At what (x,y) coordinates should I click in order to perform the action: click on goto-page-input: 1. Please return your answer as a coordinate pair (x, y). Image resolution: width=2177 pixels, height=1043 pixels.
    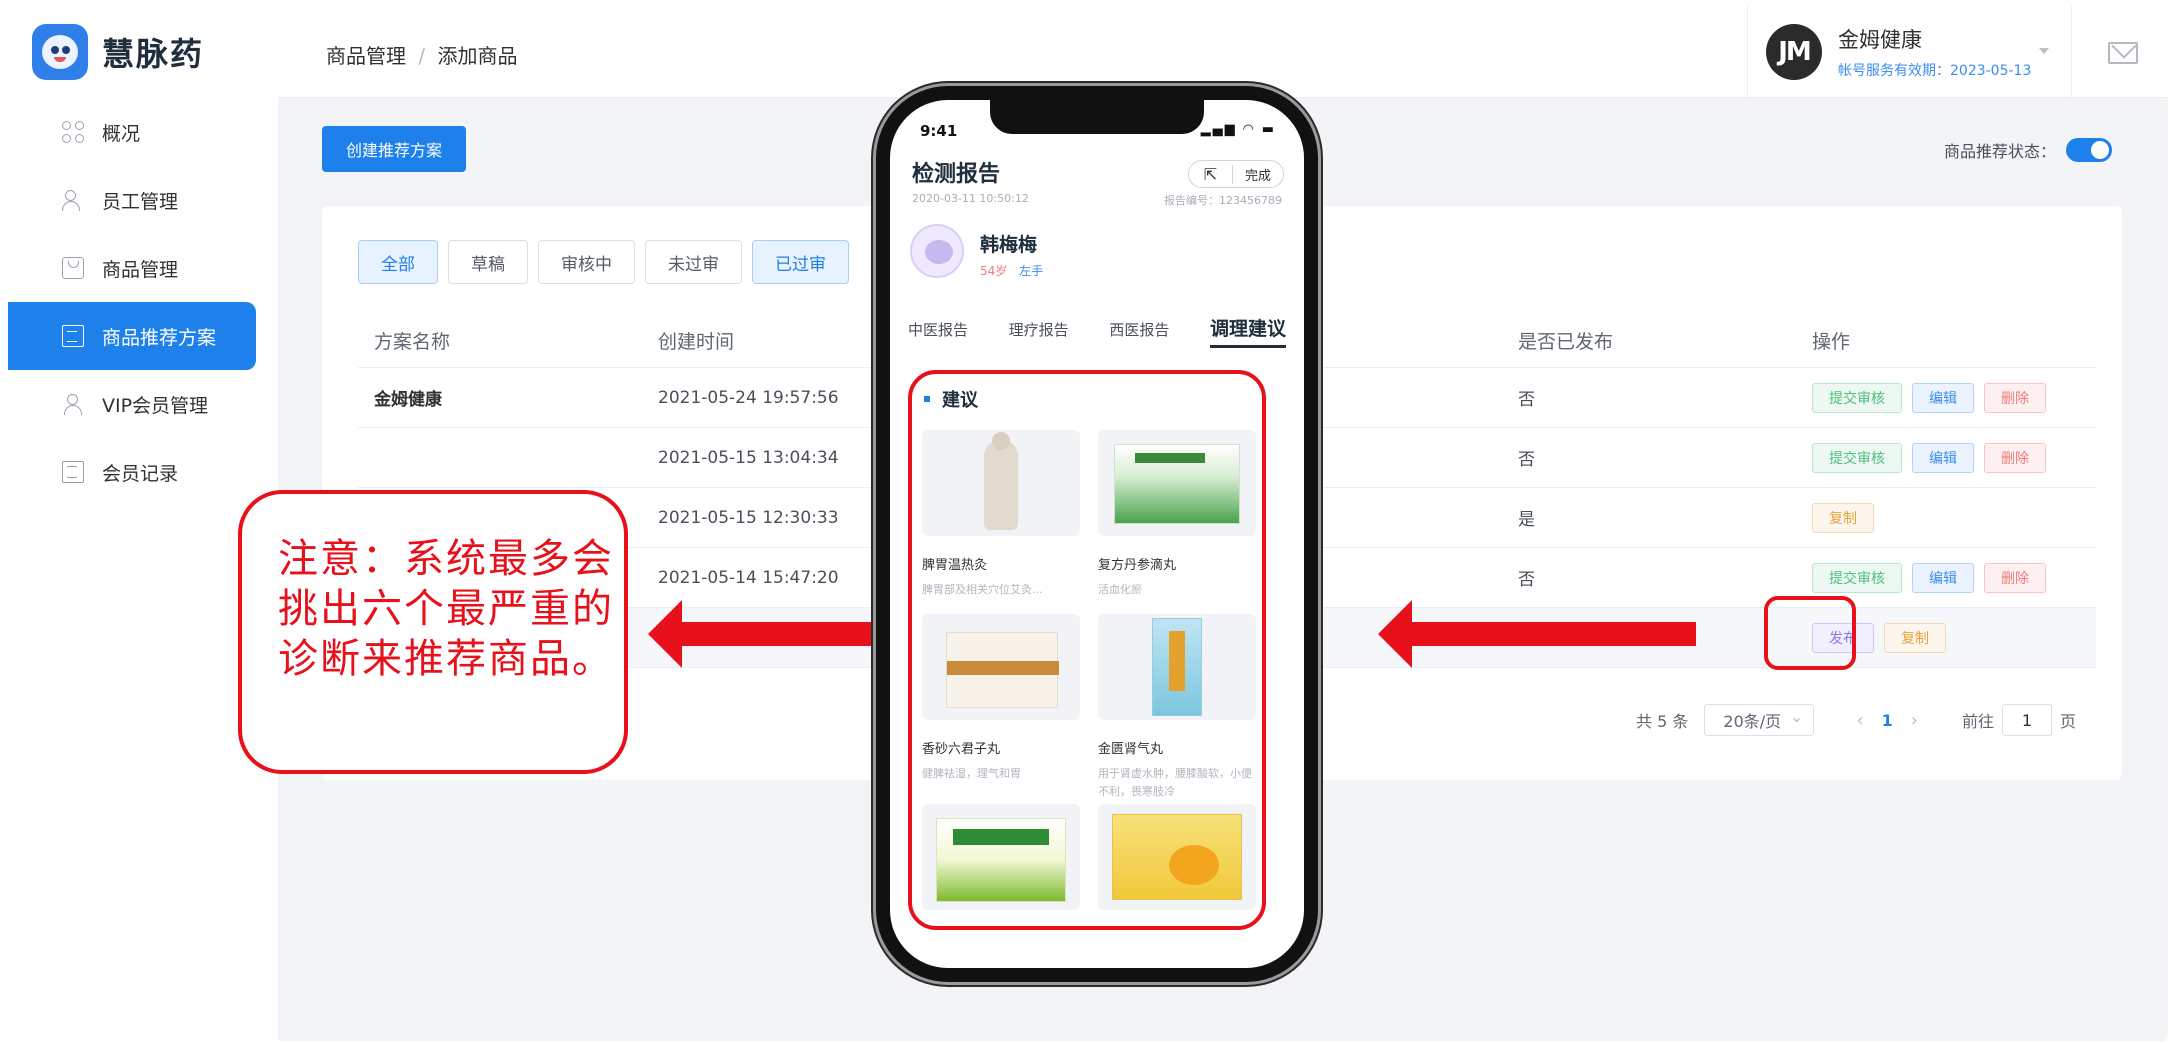
    Looking at the image, I should click on (2026, 720).